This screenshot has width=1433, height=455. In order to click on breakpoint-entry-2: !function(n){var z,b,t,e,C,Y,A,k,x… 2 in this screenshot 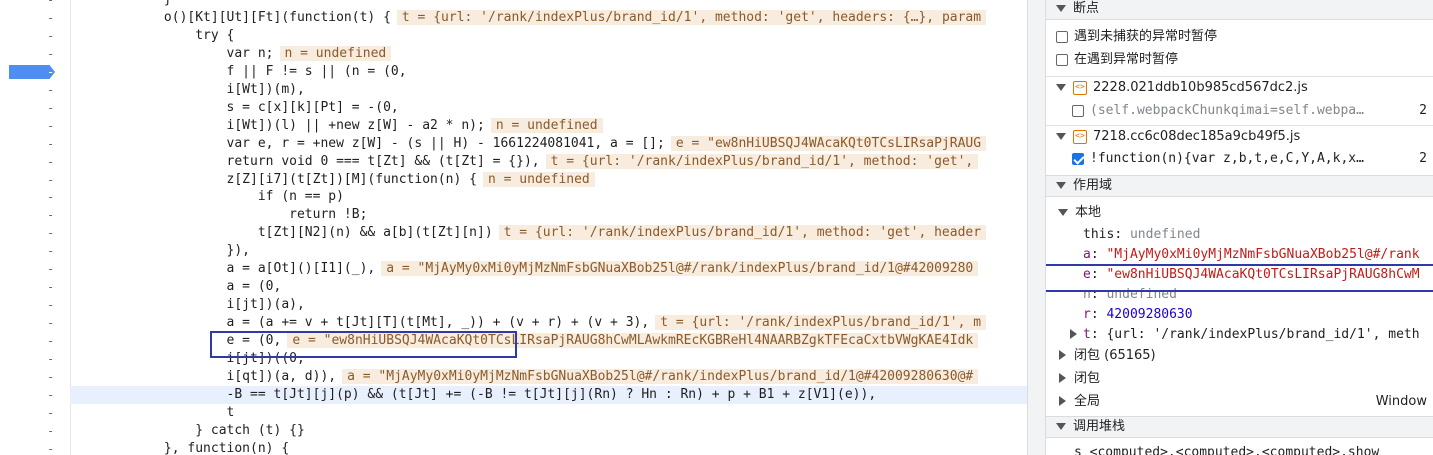, I will do `click(1252, 159)`.